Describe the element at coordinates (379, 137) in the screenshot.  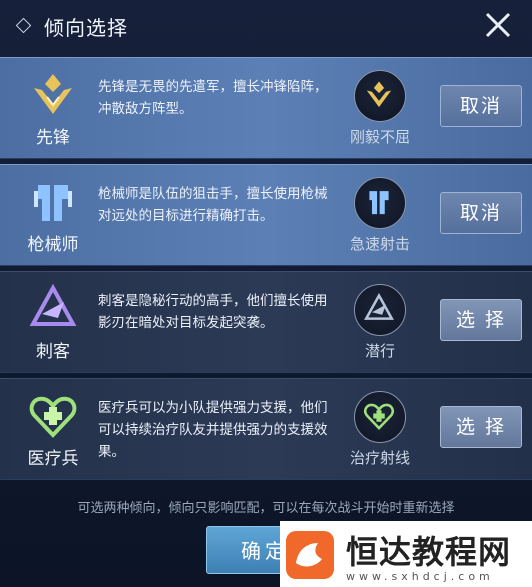
I see `skill-name: 刚毅不屈` at that location.